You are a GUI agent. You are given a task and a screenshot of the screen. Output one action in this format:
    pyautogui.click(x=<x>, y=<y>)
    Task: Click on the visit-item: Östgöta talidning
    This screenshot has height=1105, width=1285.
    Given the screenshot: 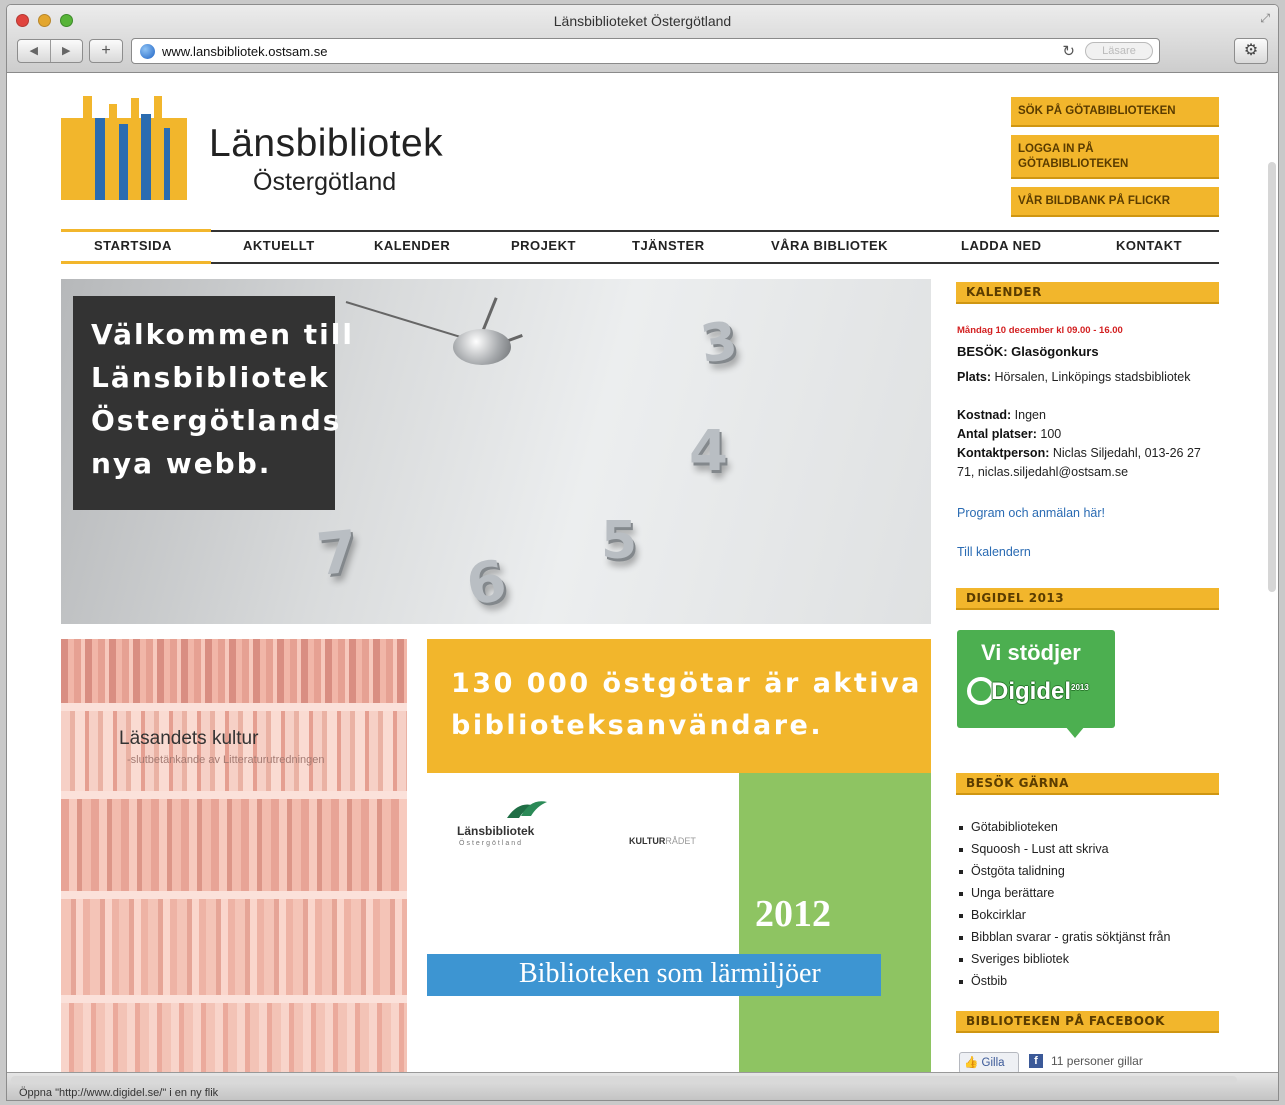 What is the action you would take?
    pyautogui.click(x=1063, y=871)
    